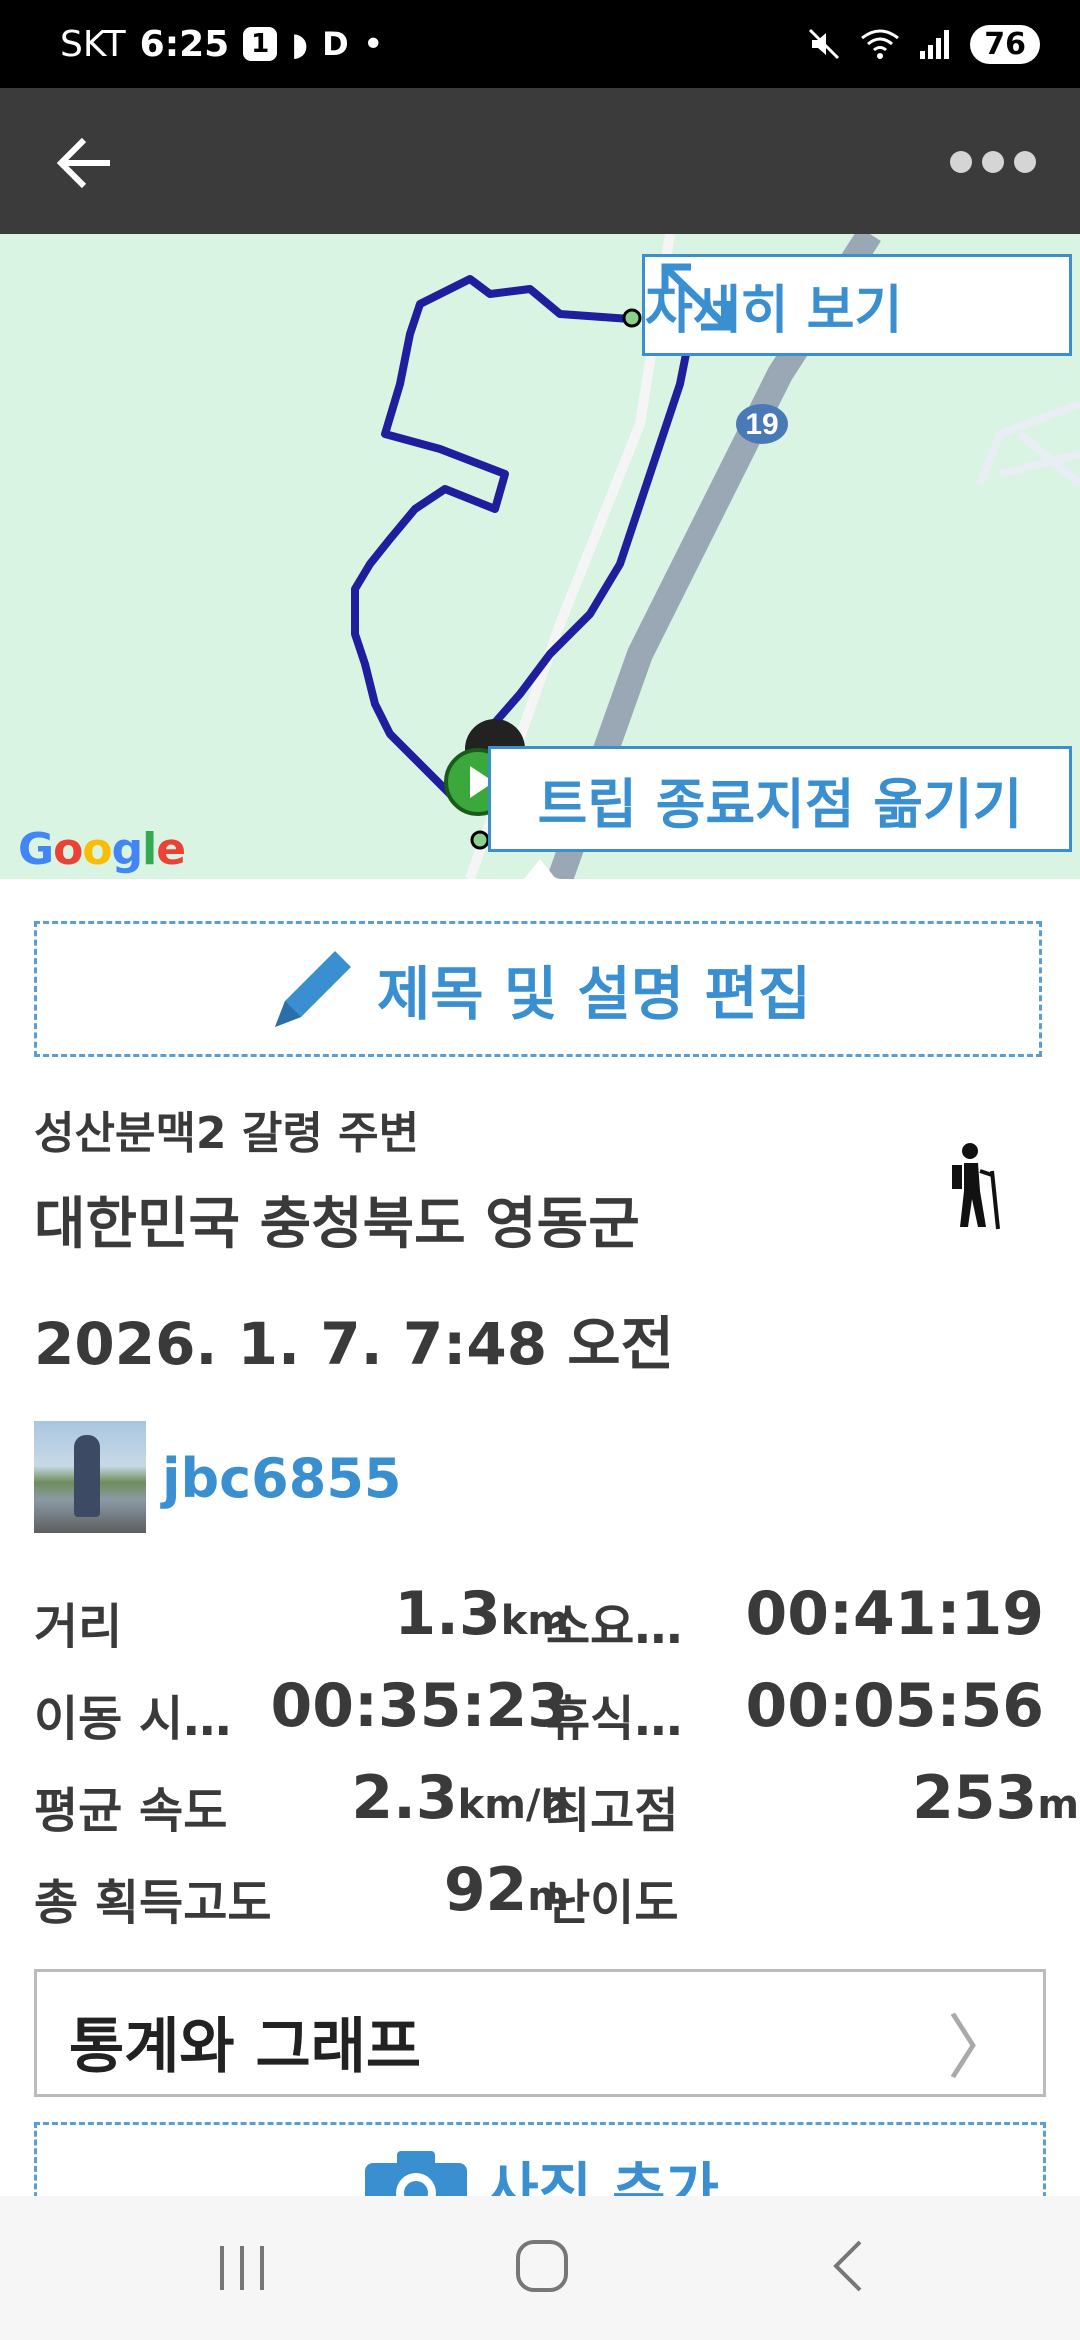 Image resolution: width=1080 pixels, height=2340 pixels. I want to click on back-chevron-icon, so click(848, 2266).